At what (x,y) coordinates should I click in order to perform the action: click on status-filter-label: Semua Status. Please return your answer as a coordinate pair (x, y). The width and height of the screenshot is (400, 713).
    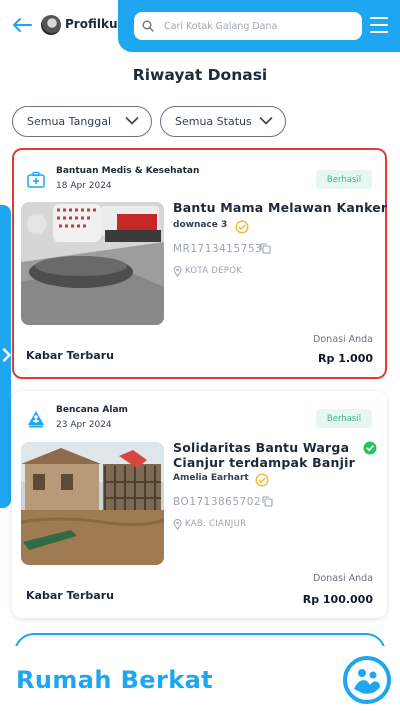
    Looking at the image, I should click on (213, 121).